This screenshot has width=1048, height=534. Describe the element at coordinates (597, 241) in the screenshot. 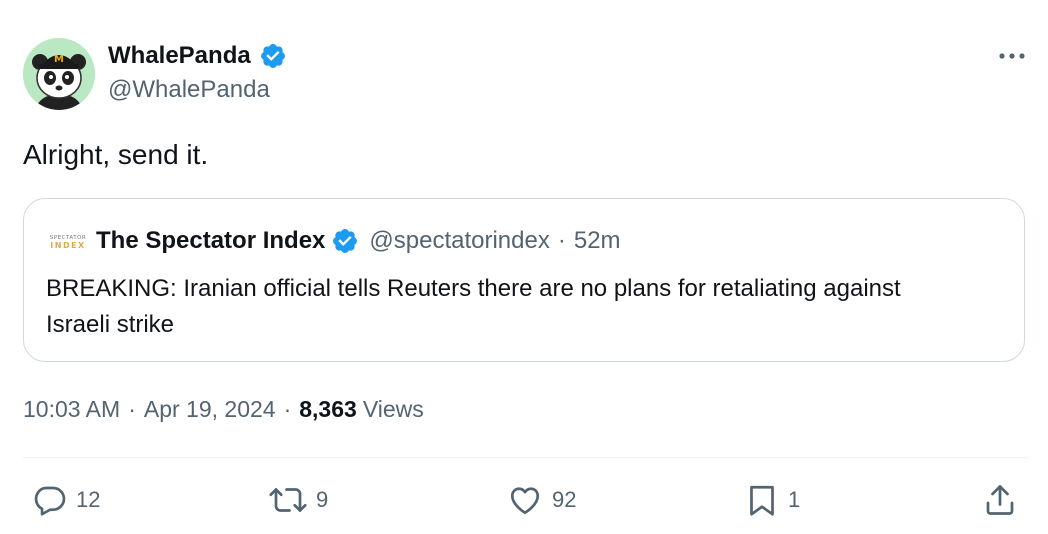

I see `quoted-timestamp: 52m` at that location.